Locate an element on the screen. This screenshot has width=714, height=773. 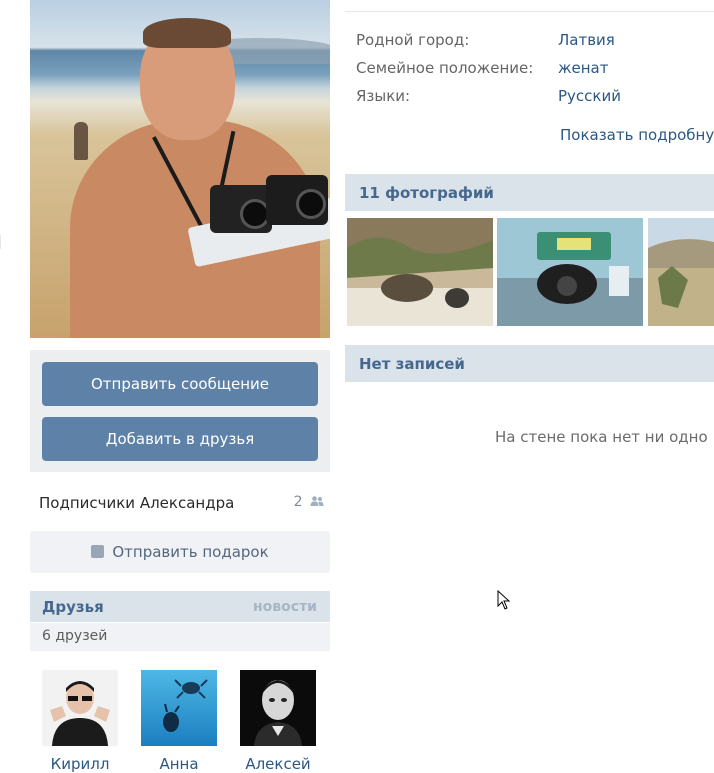
friends-count-row: 6 друзей is located at coordinates (180, 637).